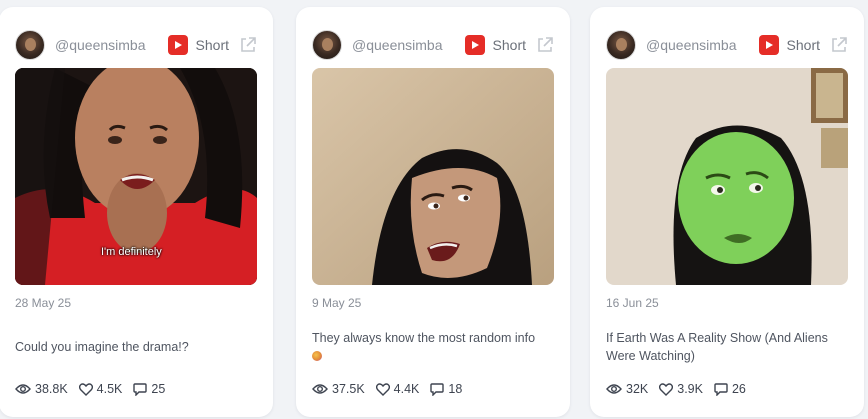 The image size is (868, 419). Describe the element at coordinates (446, 389) in the screenshot. I see `comments-stat: 18` at that location.